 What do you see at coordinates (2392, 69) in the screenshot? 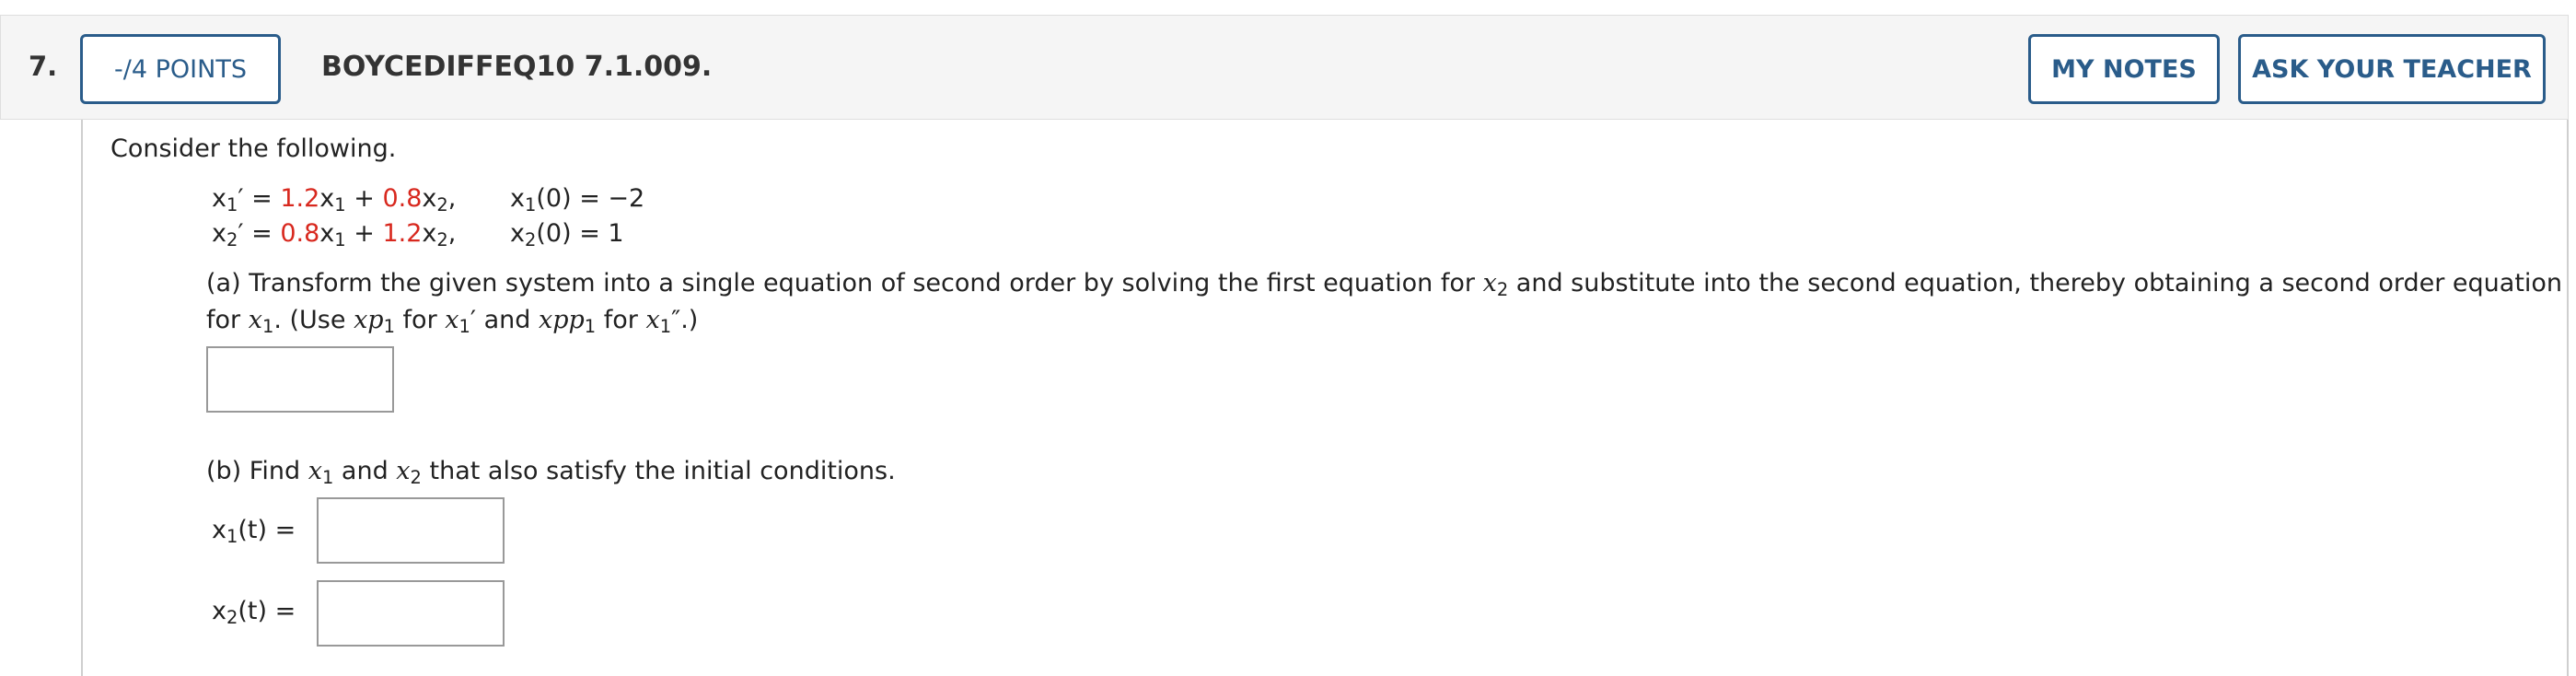
I see `ask-teacher-button: ASK YOUR TEACHER` at bounding box center [2392, 69].